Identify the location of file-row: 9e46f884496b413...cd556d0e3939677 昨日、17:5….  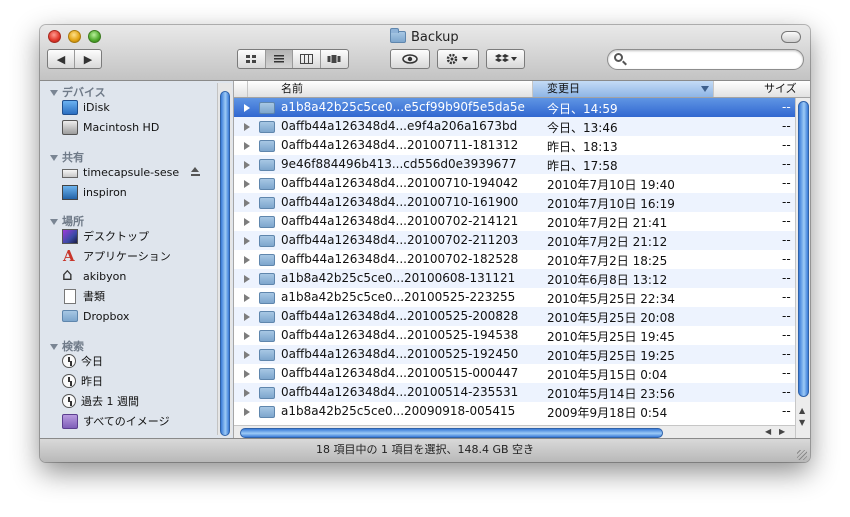
(522, 164).